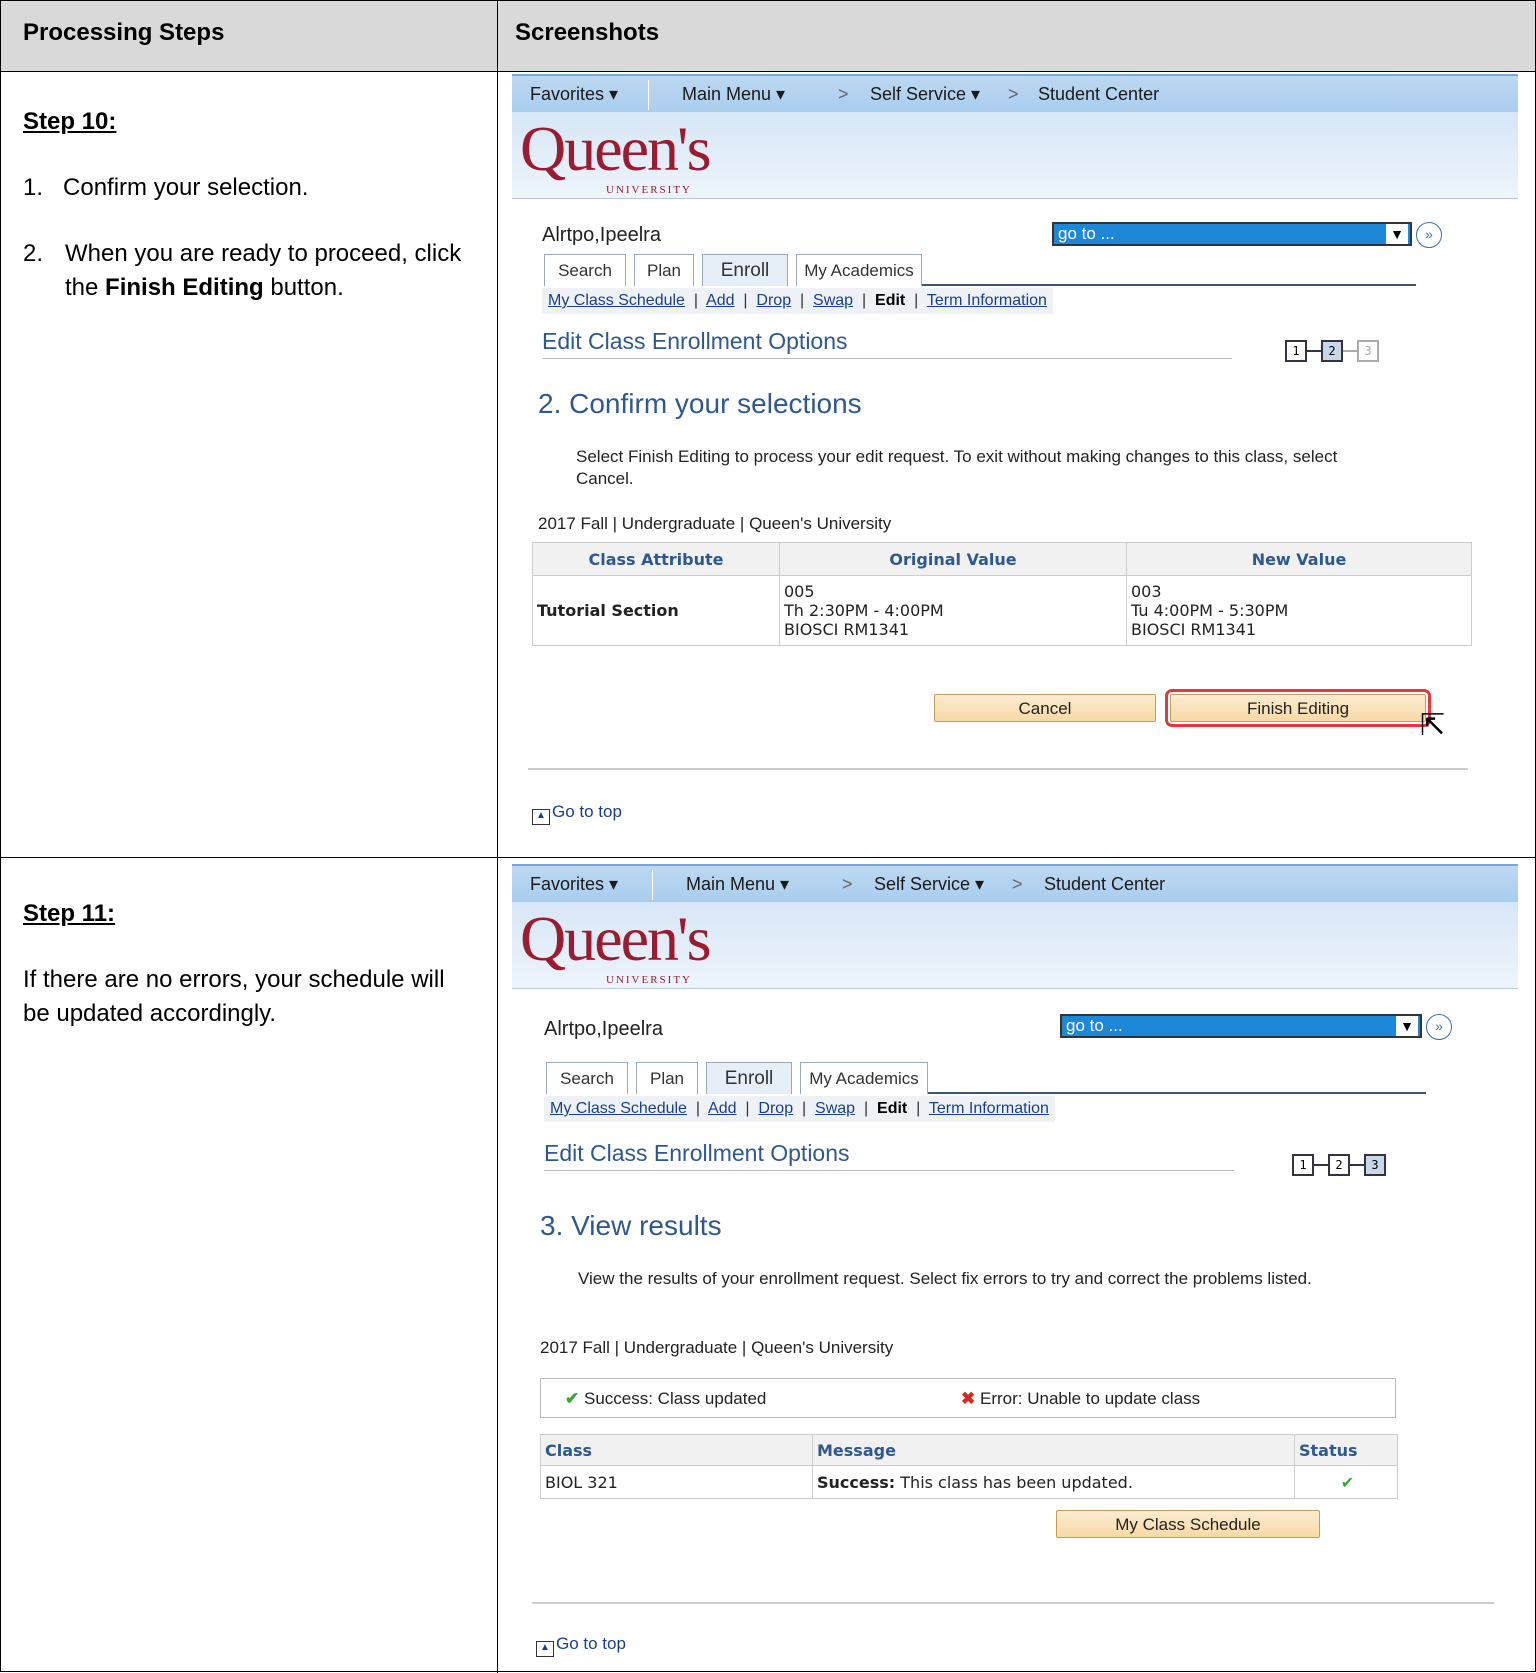 This screenshot has height=1673, width=1536. What do you see at coordinates (953, 559) in the screenshot?
I see `col-original-value: Original Value` at bounding box center [953, 559].